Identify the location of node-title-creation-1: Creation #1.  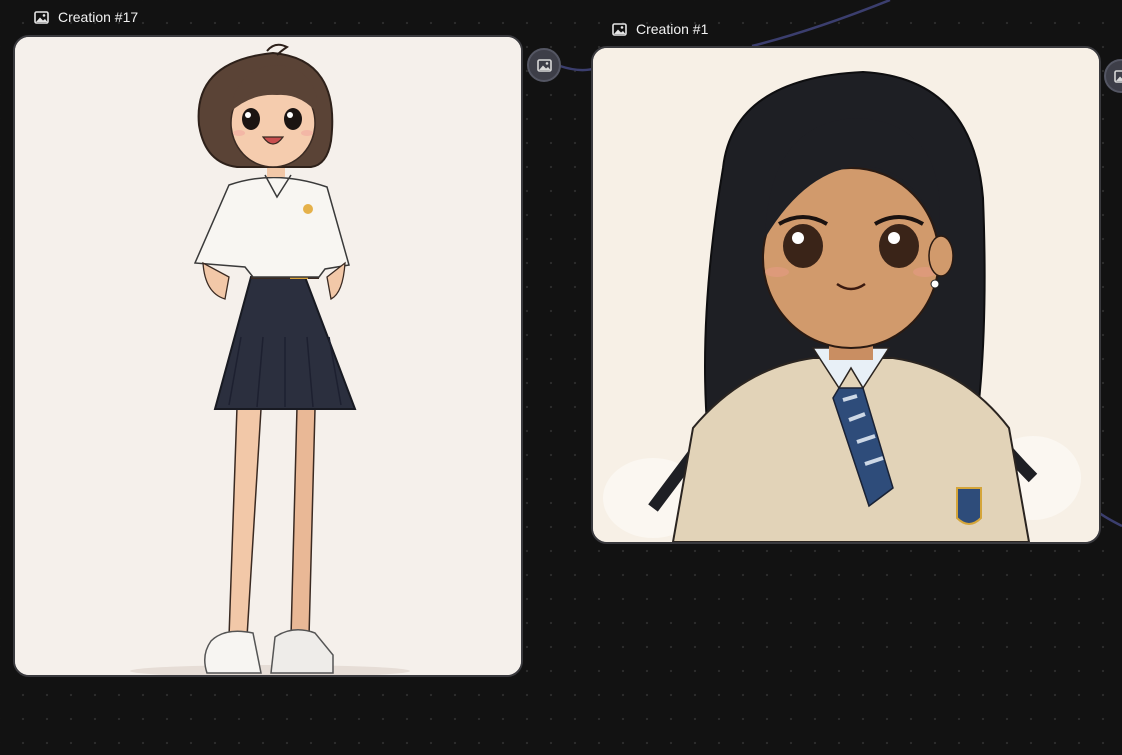
(660, 29).